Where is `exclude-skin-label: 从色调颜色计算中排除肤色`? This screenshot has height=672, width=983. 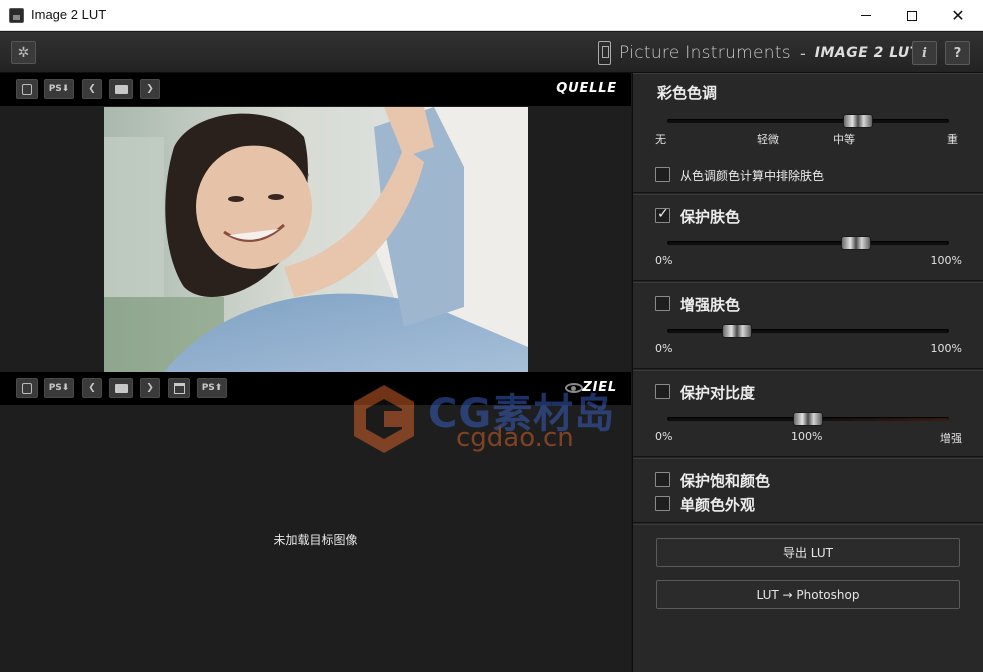
exclude-skin-label: 从色调颜色计算中排除肤色 is located at coordinates (752, 176).